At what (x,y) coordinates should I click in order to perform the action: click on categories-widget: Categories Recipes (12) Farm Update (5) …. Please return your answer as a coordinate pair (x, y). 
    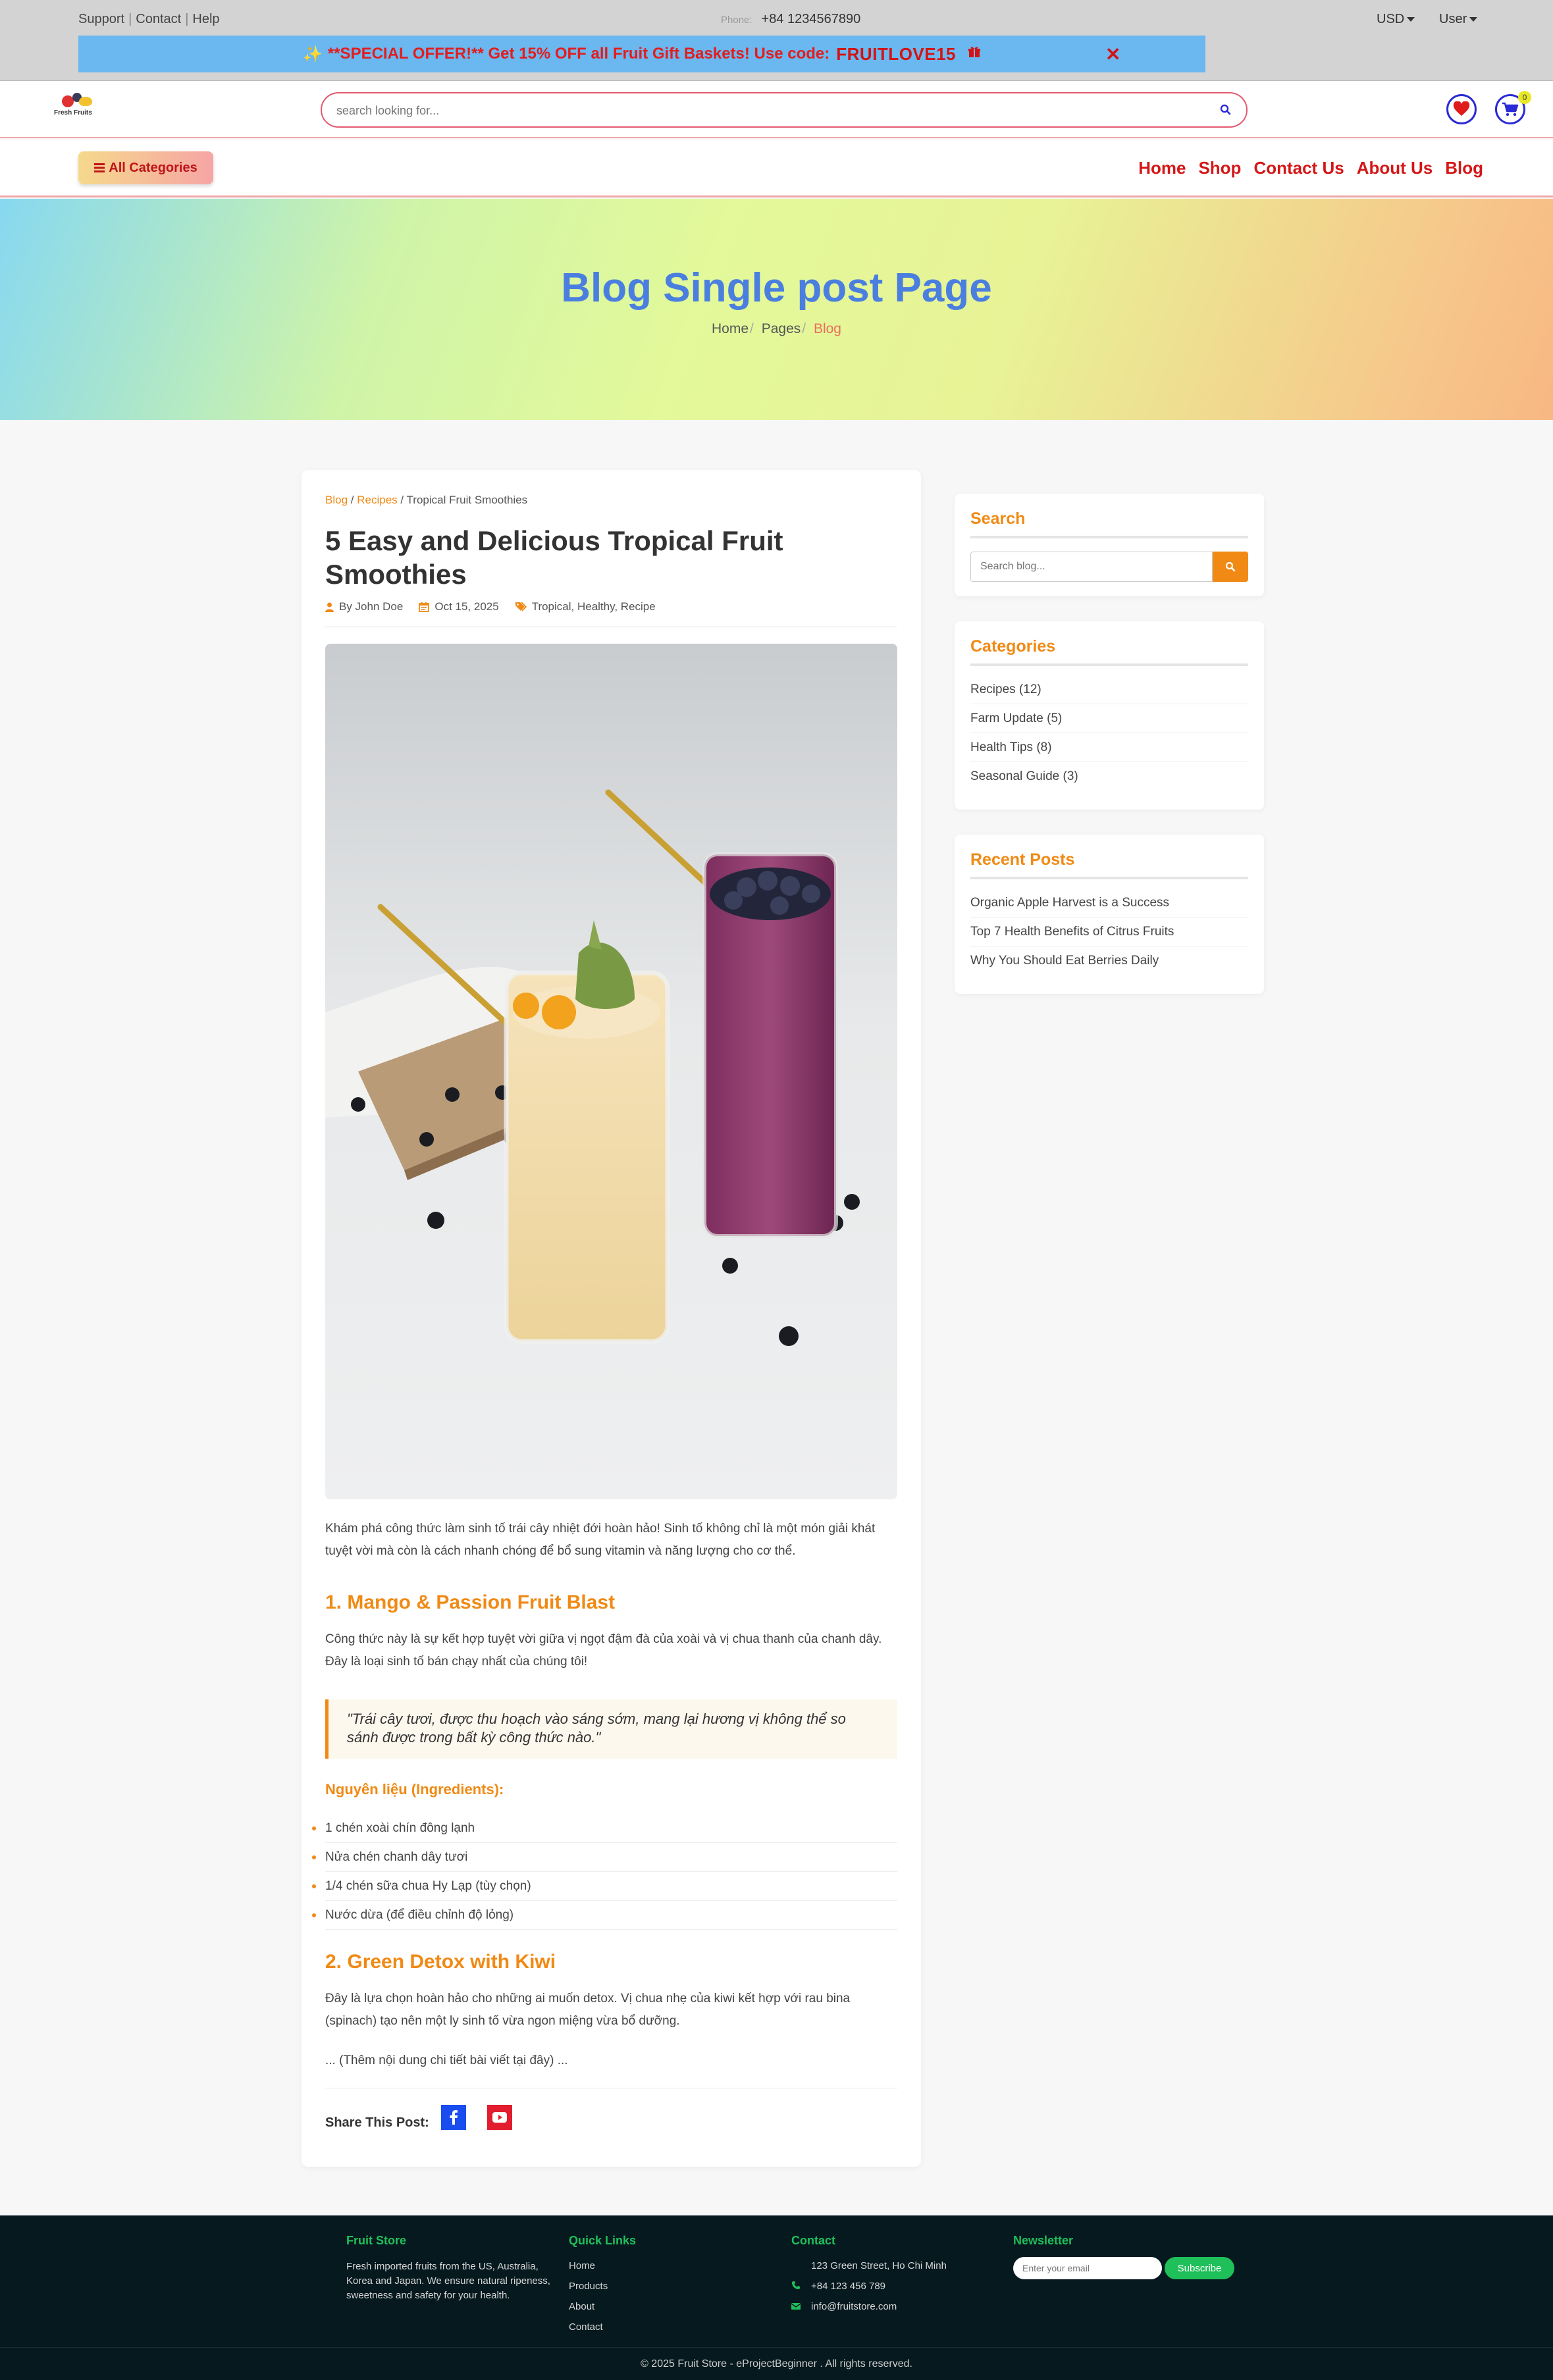
    Looking at the image, I should click on (1109, 715).